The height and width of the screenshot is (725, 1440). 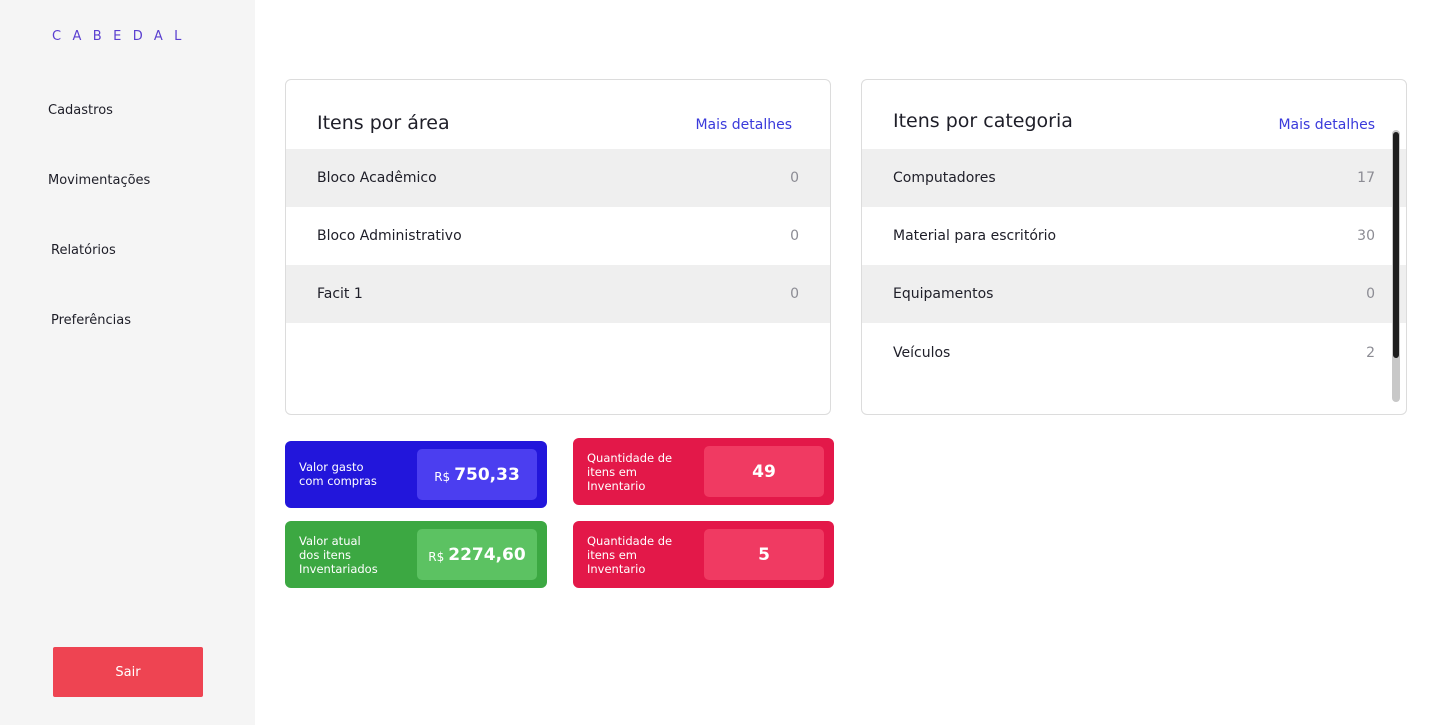 I want to click on nav-item-preferencias: Preferências, so click(x=91, y=320).